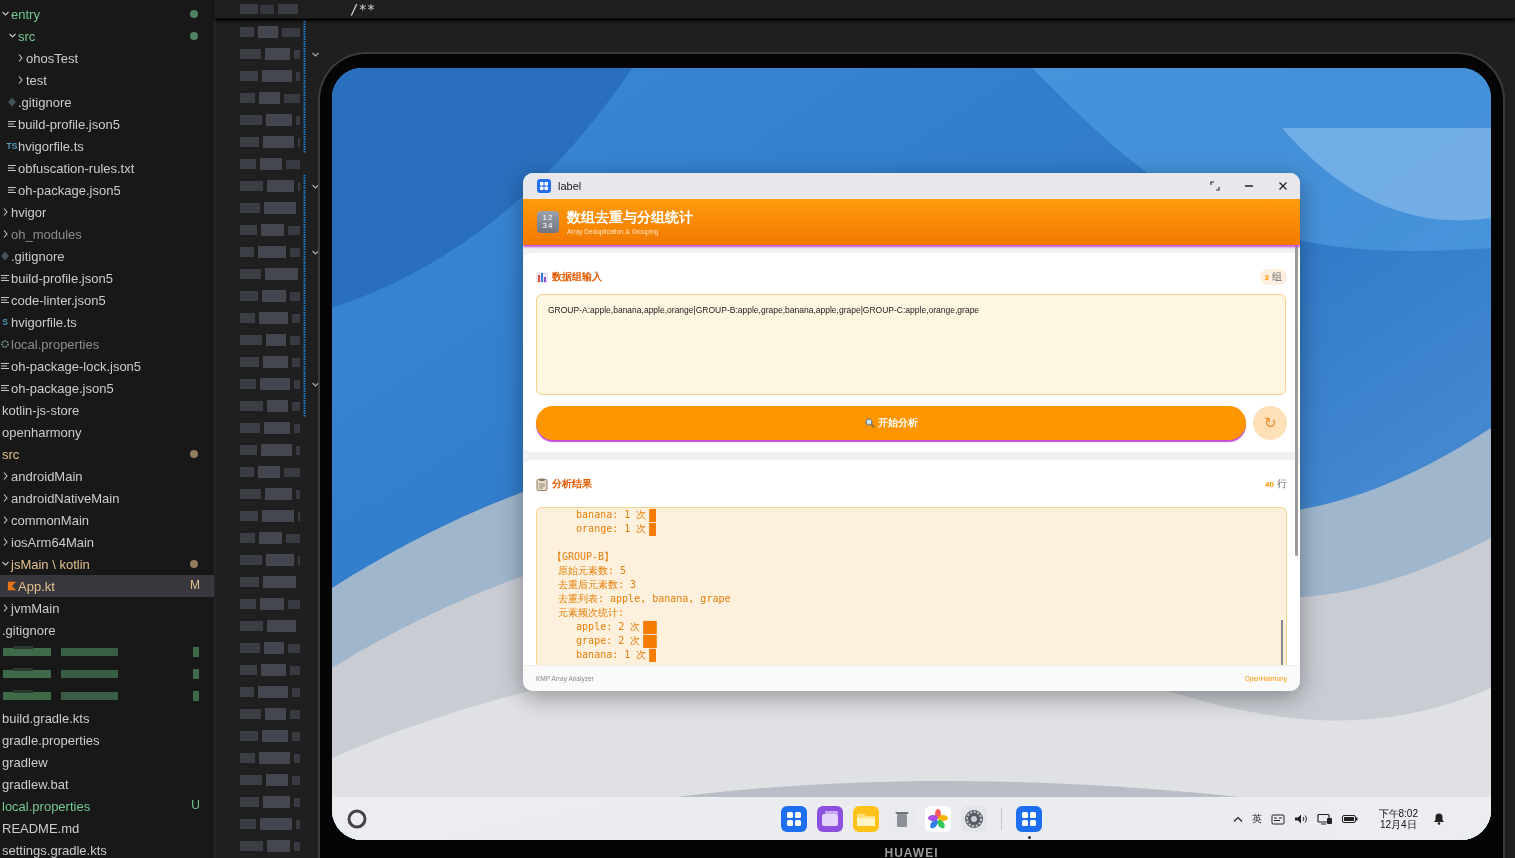 The width and height of the screenshot is (1515, 858). What do you see at coordinates (577, 277) in the screenshot?
I see `section-heading: 数据组输入` at bounding box center [577, 277].